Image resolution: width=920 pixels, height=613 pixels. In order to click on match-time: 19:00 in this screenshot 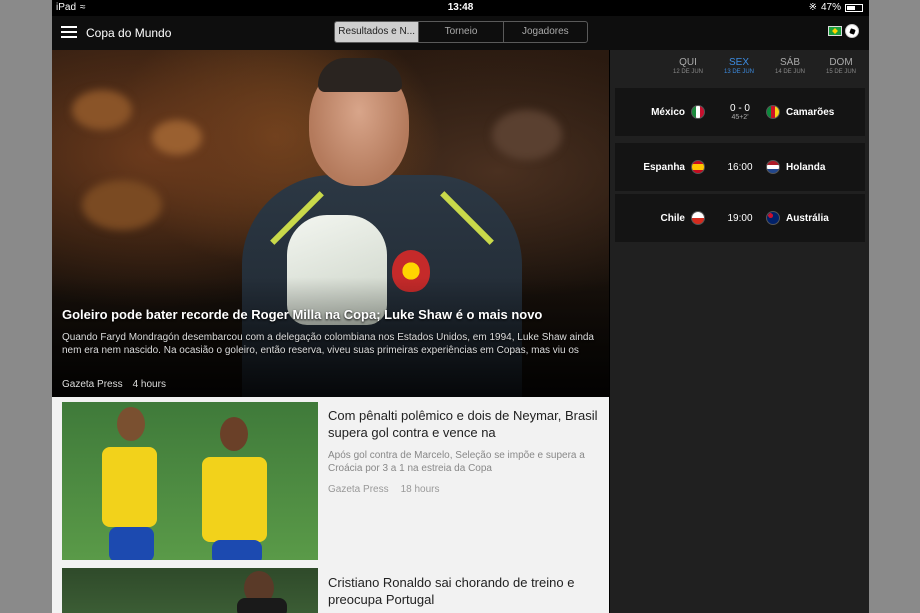, I will do `click(740, 218)`.